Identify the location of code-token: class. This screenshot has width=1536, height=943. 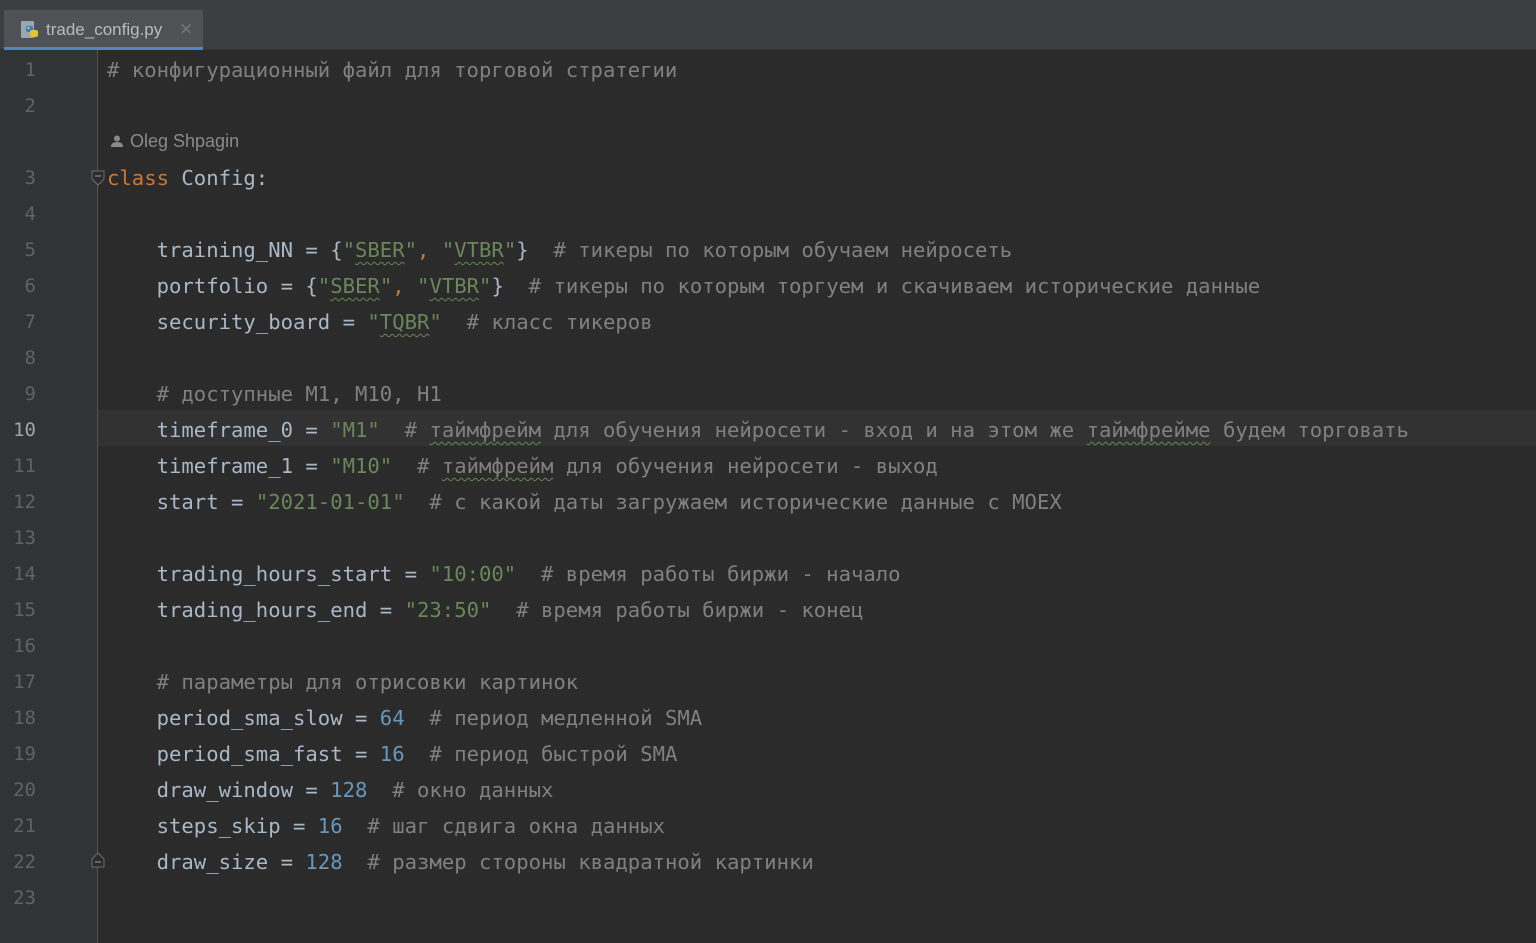
(138, 178).